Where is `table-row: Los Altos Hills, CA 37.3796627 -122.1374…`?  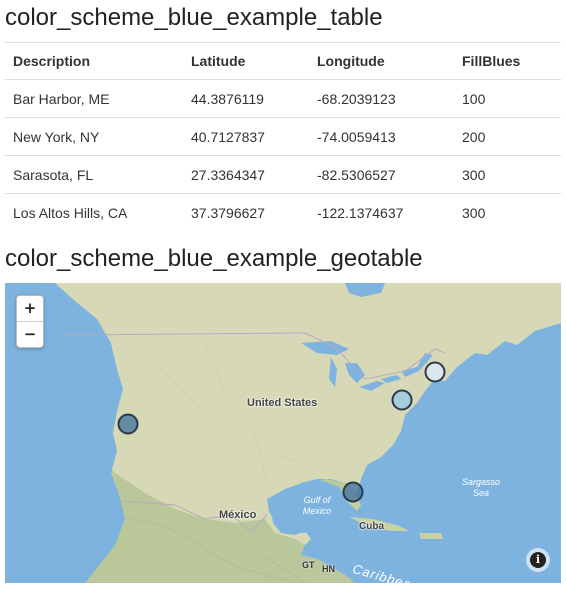 table-row: Los Altos Hills, CA 37.3796627 -122.1374… is located at coordinates (283, 212).